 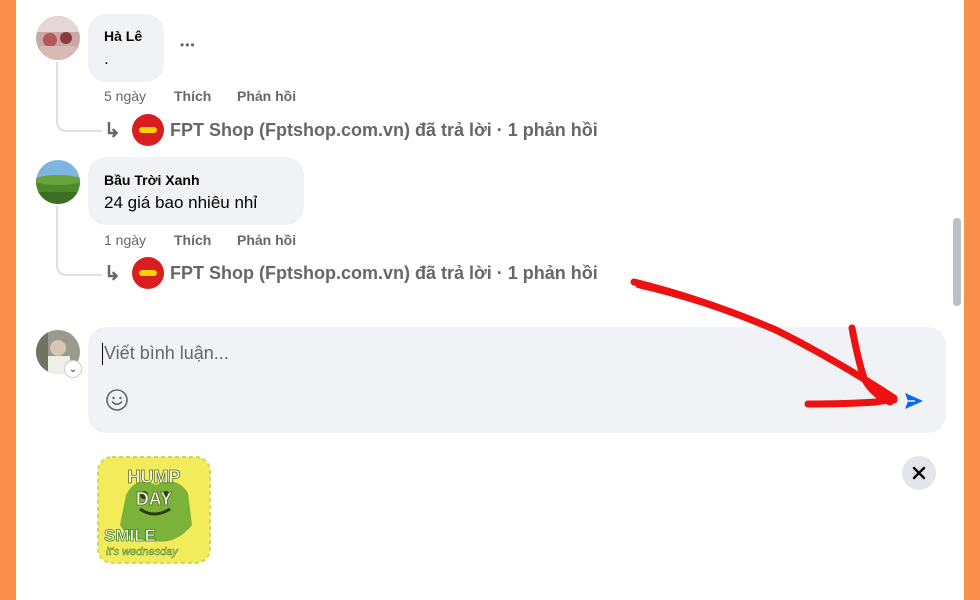 What do you see at coordinates (123, 36) in the screenshot?
I see `comment-author: Hà Lê` at bounding box center [123, 36].